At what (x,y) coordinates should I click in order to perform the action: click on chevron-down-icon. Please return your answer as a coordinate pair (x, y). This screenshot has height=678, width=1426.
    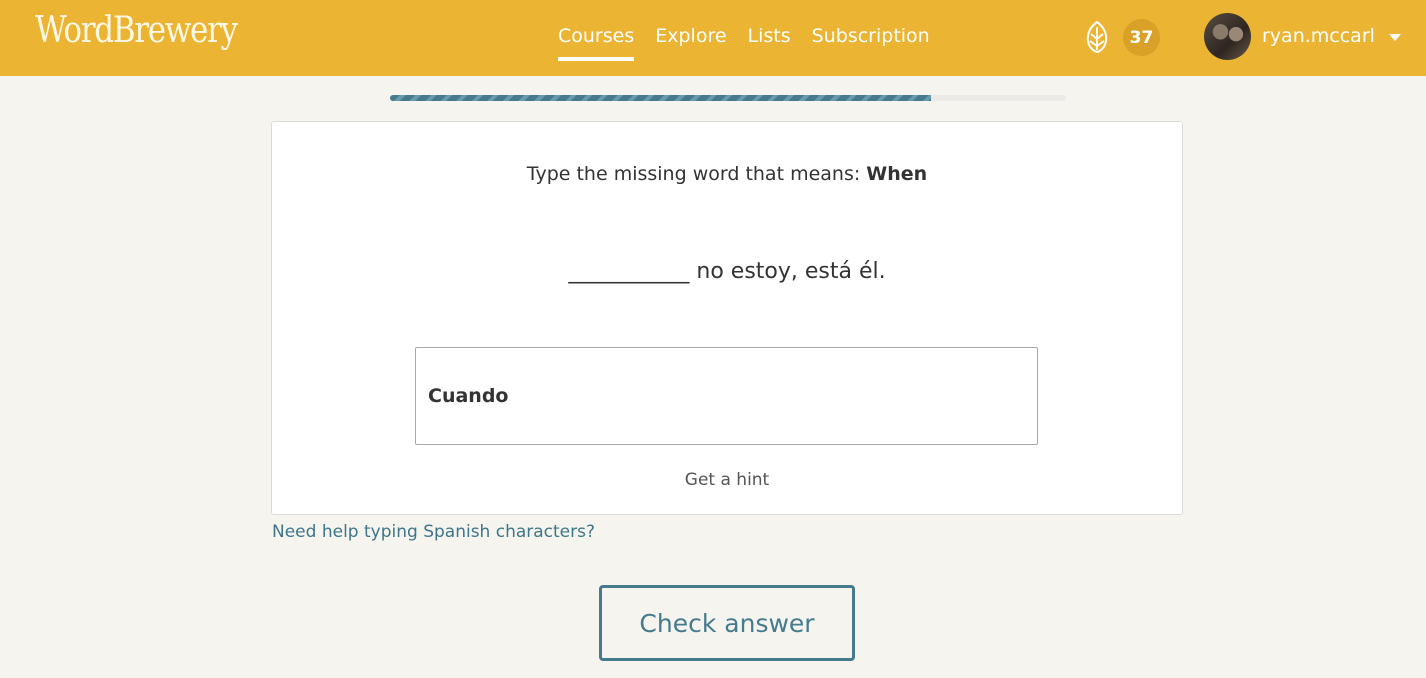
    Looking at the image, I should click on (1395, 37).